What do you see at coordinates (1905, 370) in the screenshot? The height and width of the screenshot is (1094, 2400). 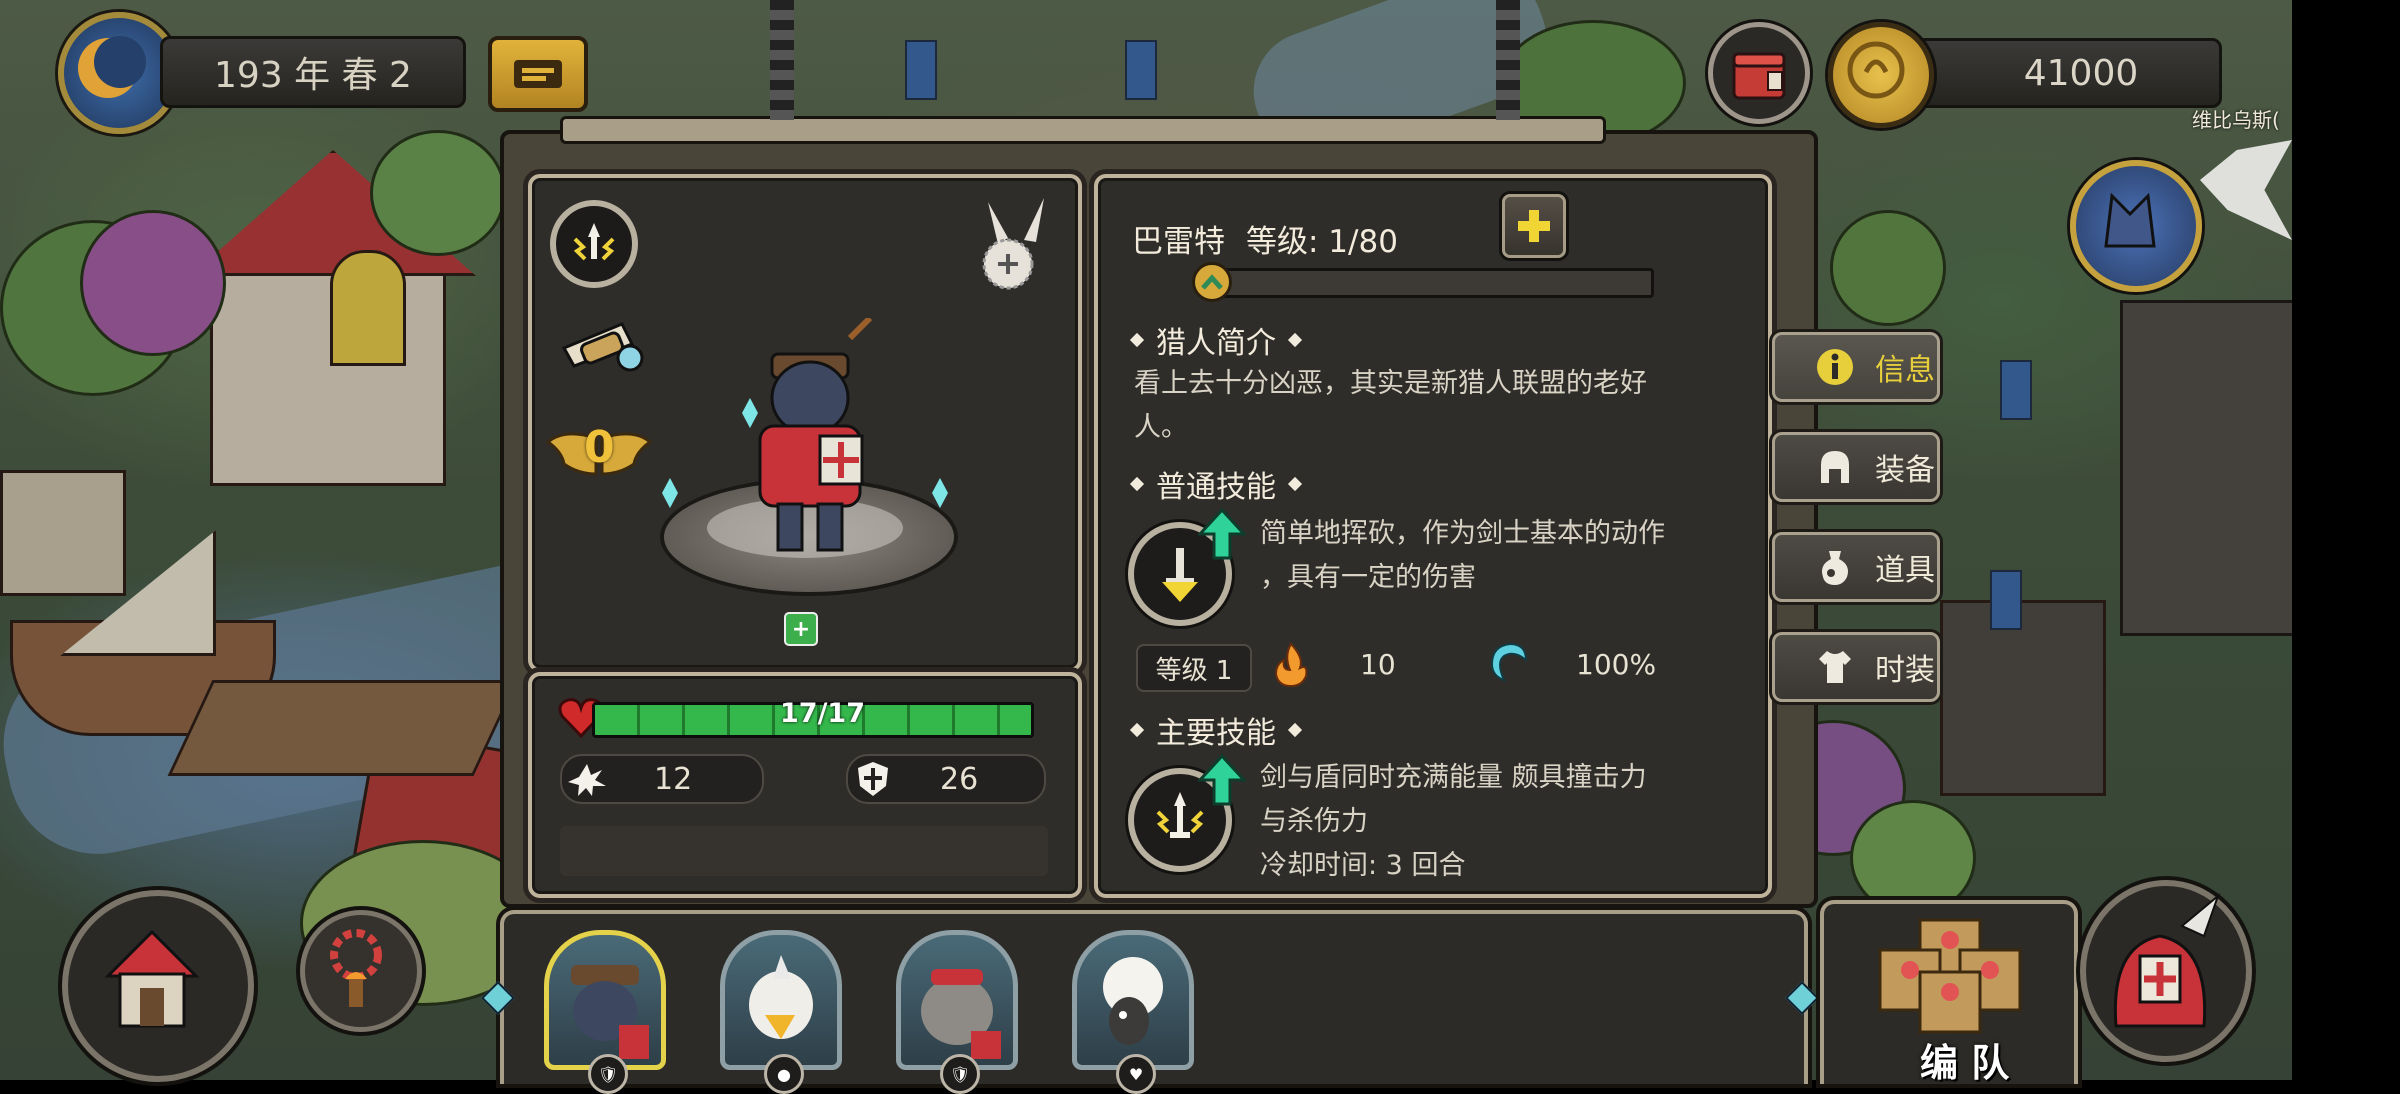 I see `tab-info-label: 信息` at bounding box center [1905, 370].